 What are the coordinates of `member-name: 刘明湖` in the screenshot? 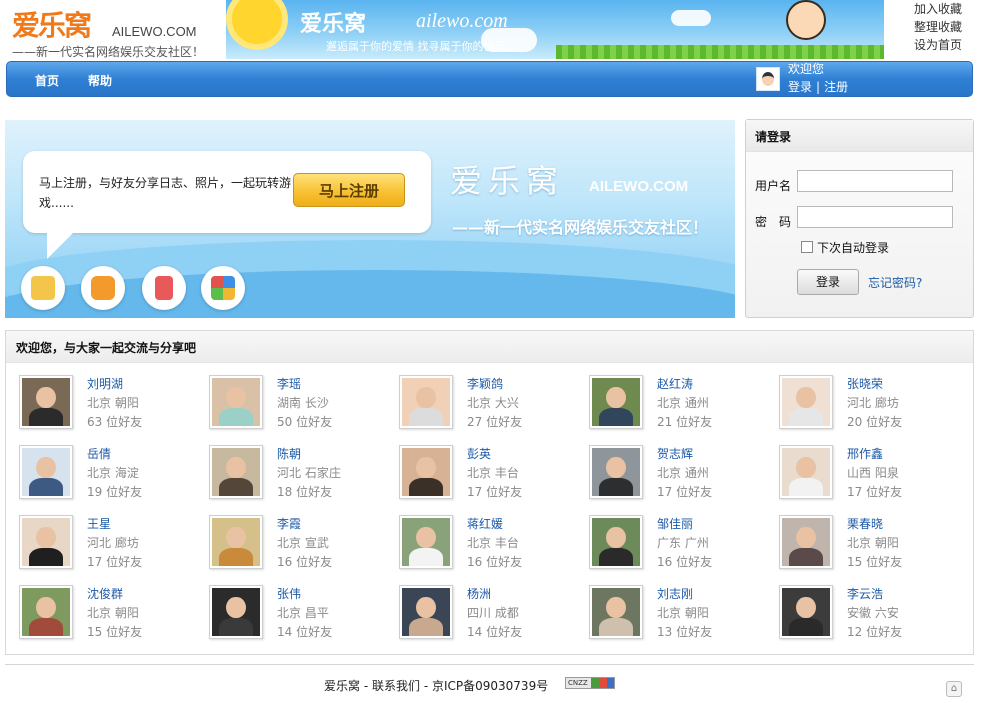 It's located at (105, 383).